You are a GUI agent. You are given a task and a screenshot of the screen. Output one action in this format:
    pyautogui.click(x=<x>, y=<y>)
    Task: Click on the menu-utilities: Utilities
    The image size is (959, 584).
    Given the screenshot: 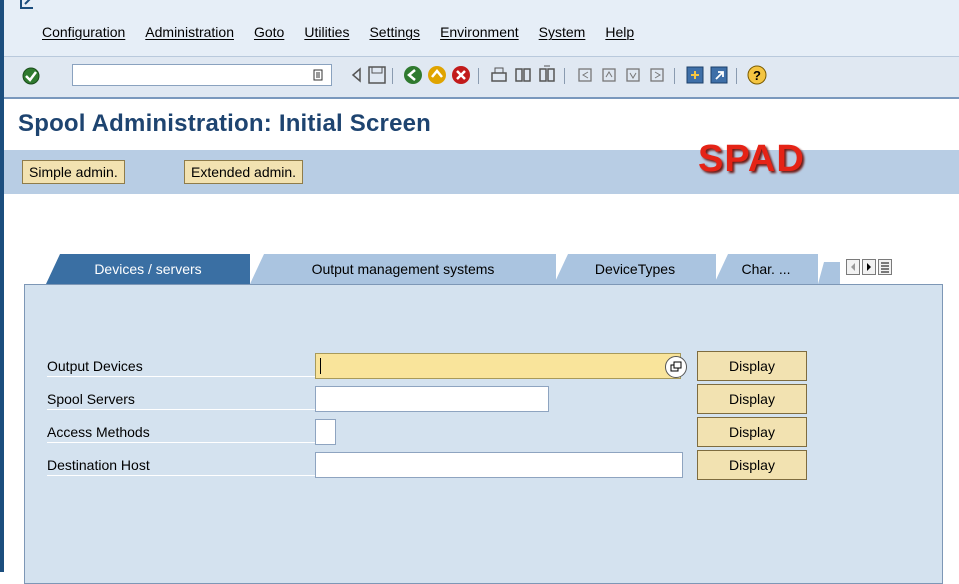 What is the action you would take?
    pyautogui.click(x=326, y=32)
    